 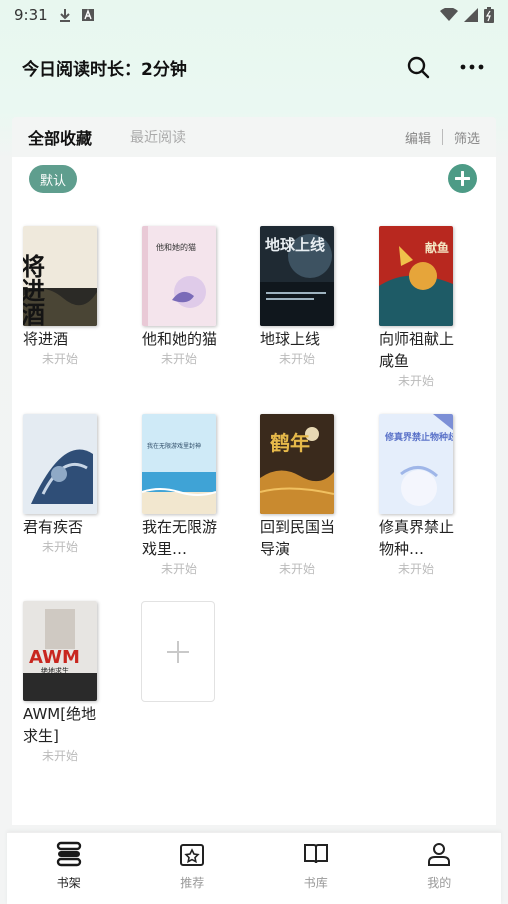 What do you see at coordinates (254, 137) in the screenshot?
I see `shelf-tabs: 全部收藏 最近阅读 编辑 筛选` at bounding box center [254, 137].